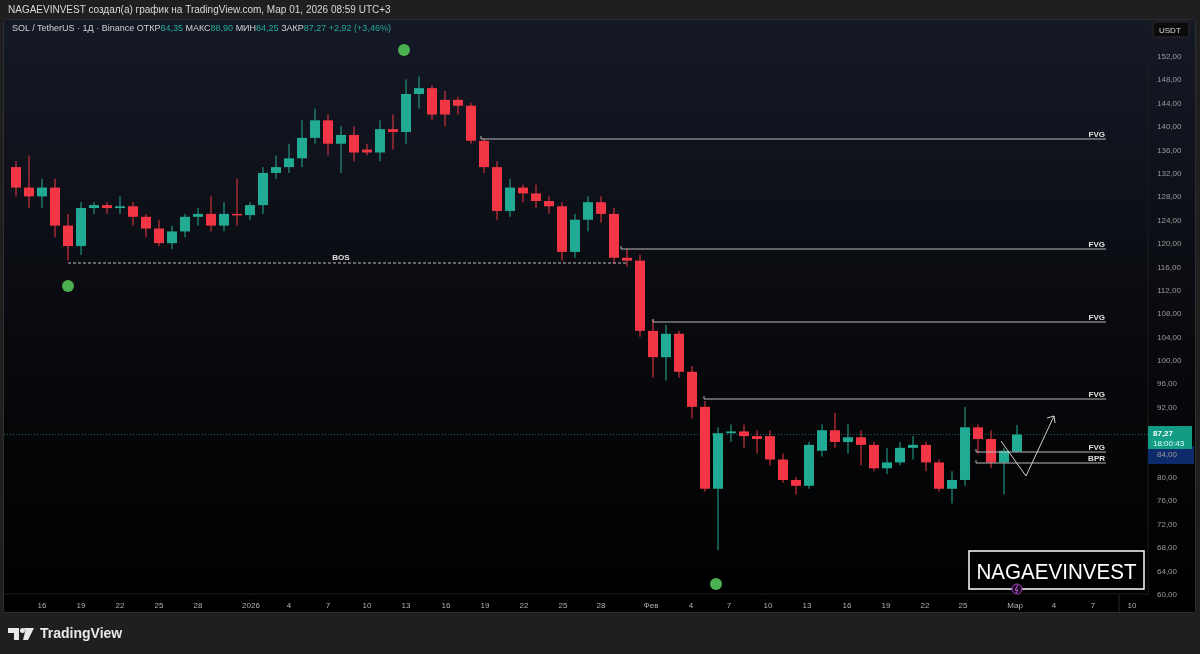  Describe the element at coordinates (1169, 337) in the screenshot. I see `price-tick-label: 104,00` at that location.